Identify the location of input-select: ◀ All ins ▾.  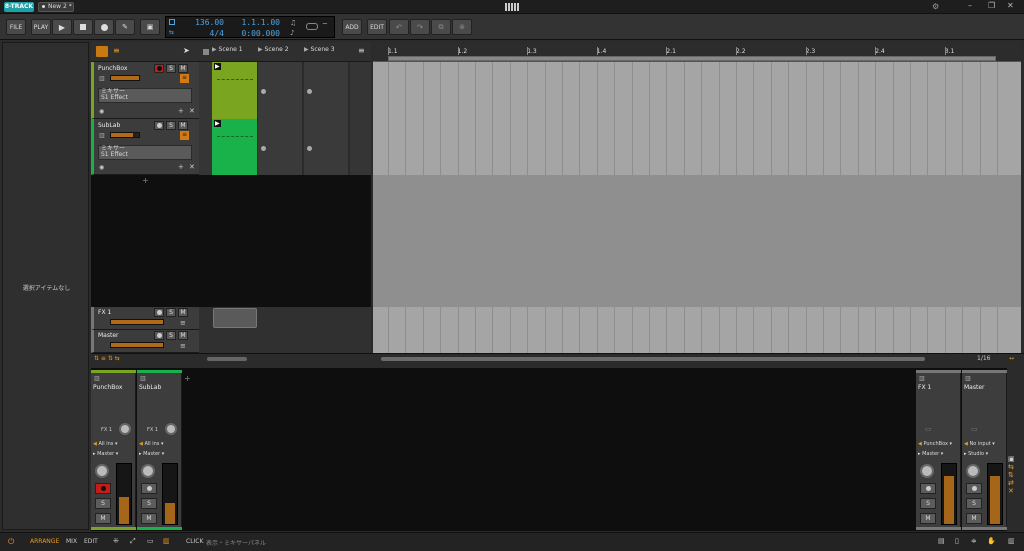
(113, 445).